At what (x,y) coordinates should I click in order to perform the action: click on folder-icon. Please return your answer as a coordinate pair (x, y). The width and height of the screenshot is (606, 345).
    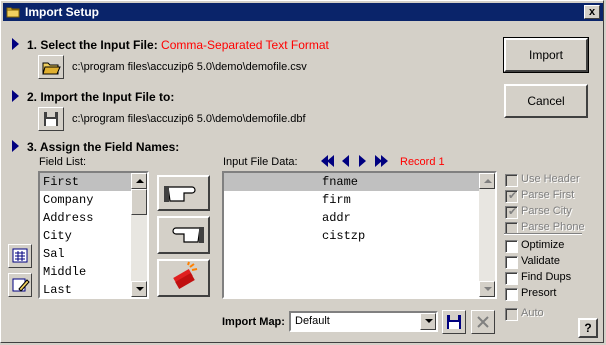
    Looking at the image, I should click on (13, 12).